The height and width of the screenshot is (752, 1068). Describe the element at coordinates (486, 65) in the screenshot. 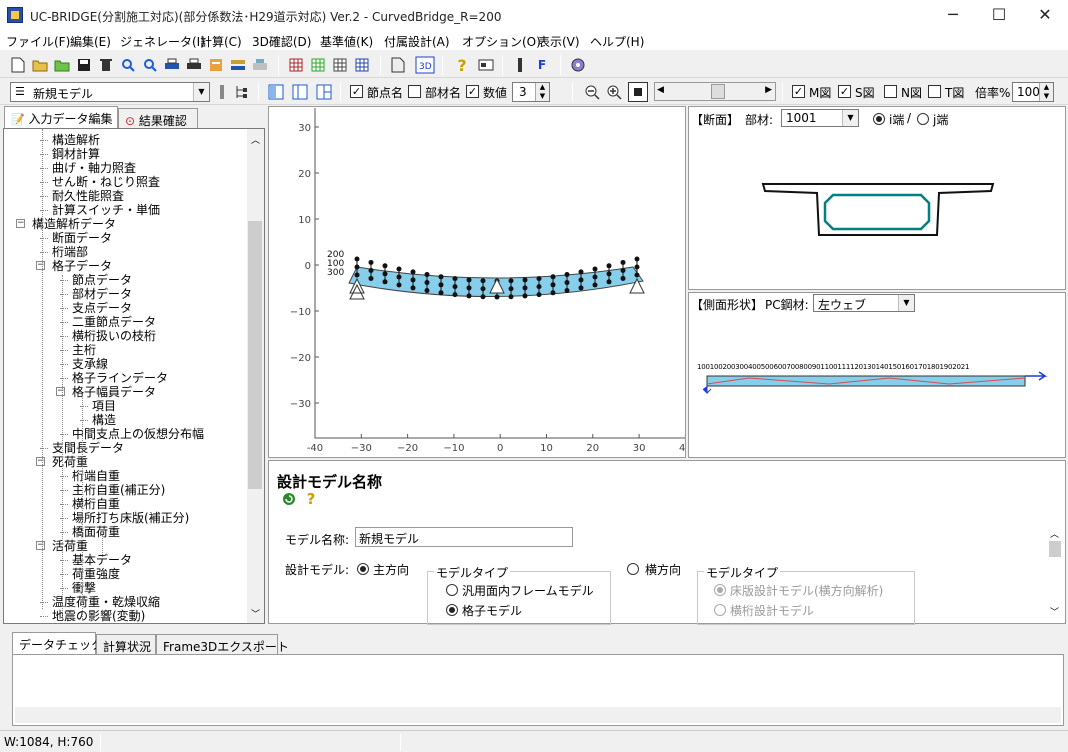

I see `card-icon` at that location.